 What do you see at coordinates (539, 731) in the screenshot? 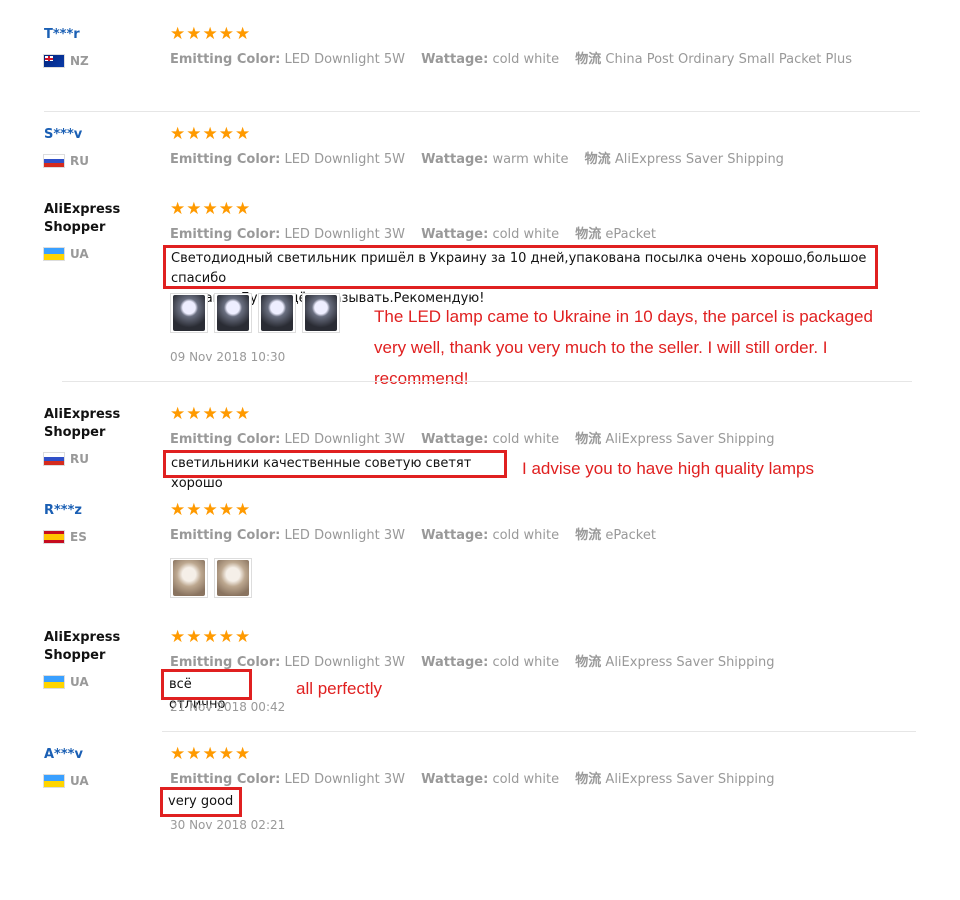
I see `review-divider` at bounding box center [539, 731].